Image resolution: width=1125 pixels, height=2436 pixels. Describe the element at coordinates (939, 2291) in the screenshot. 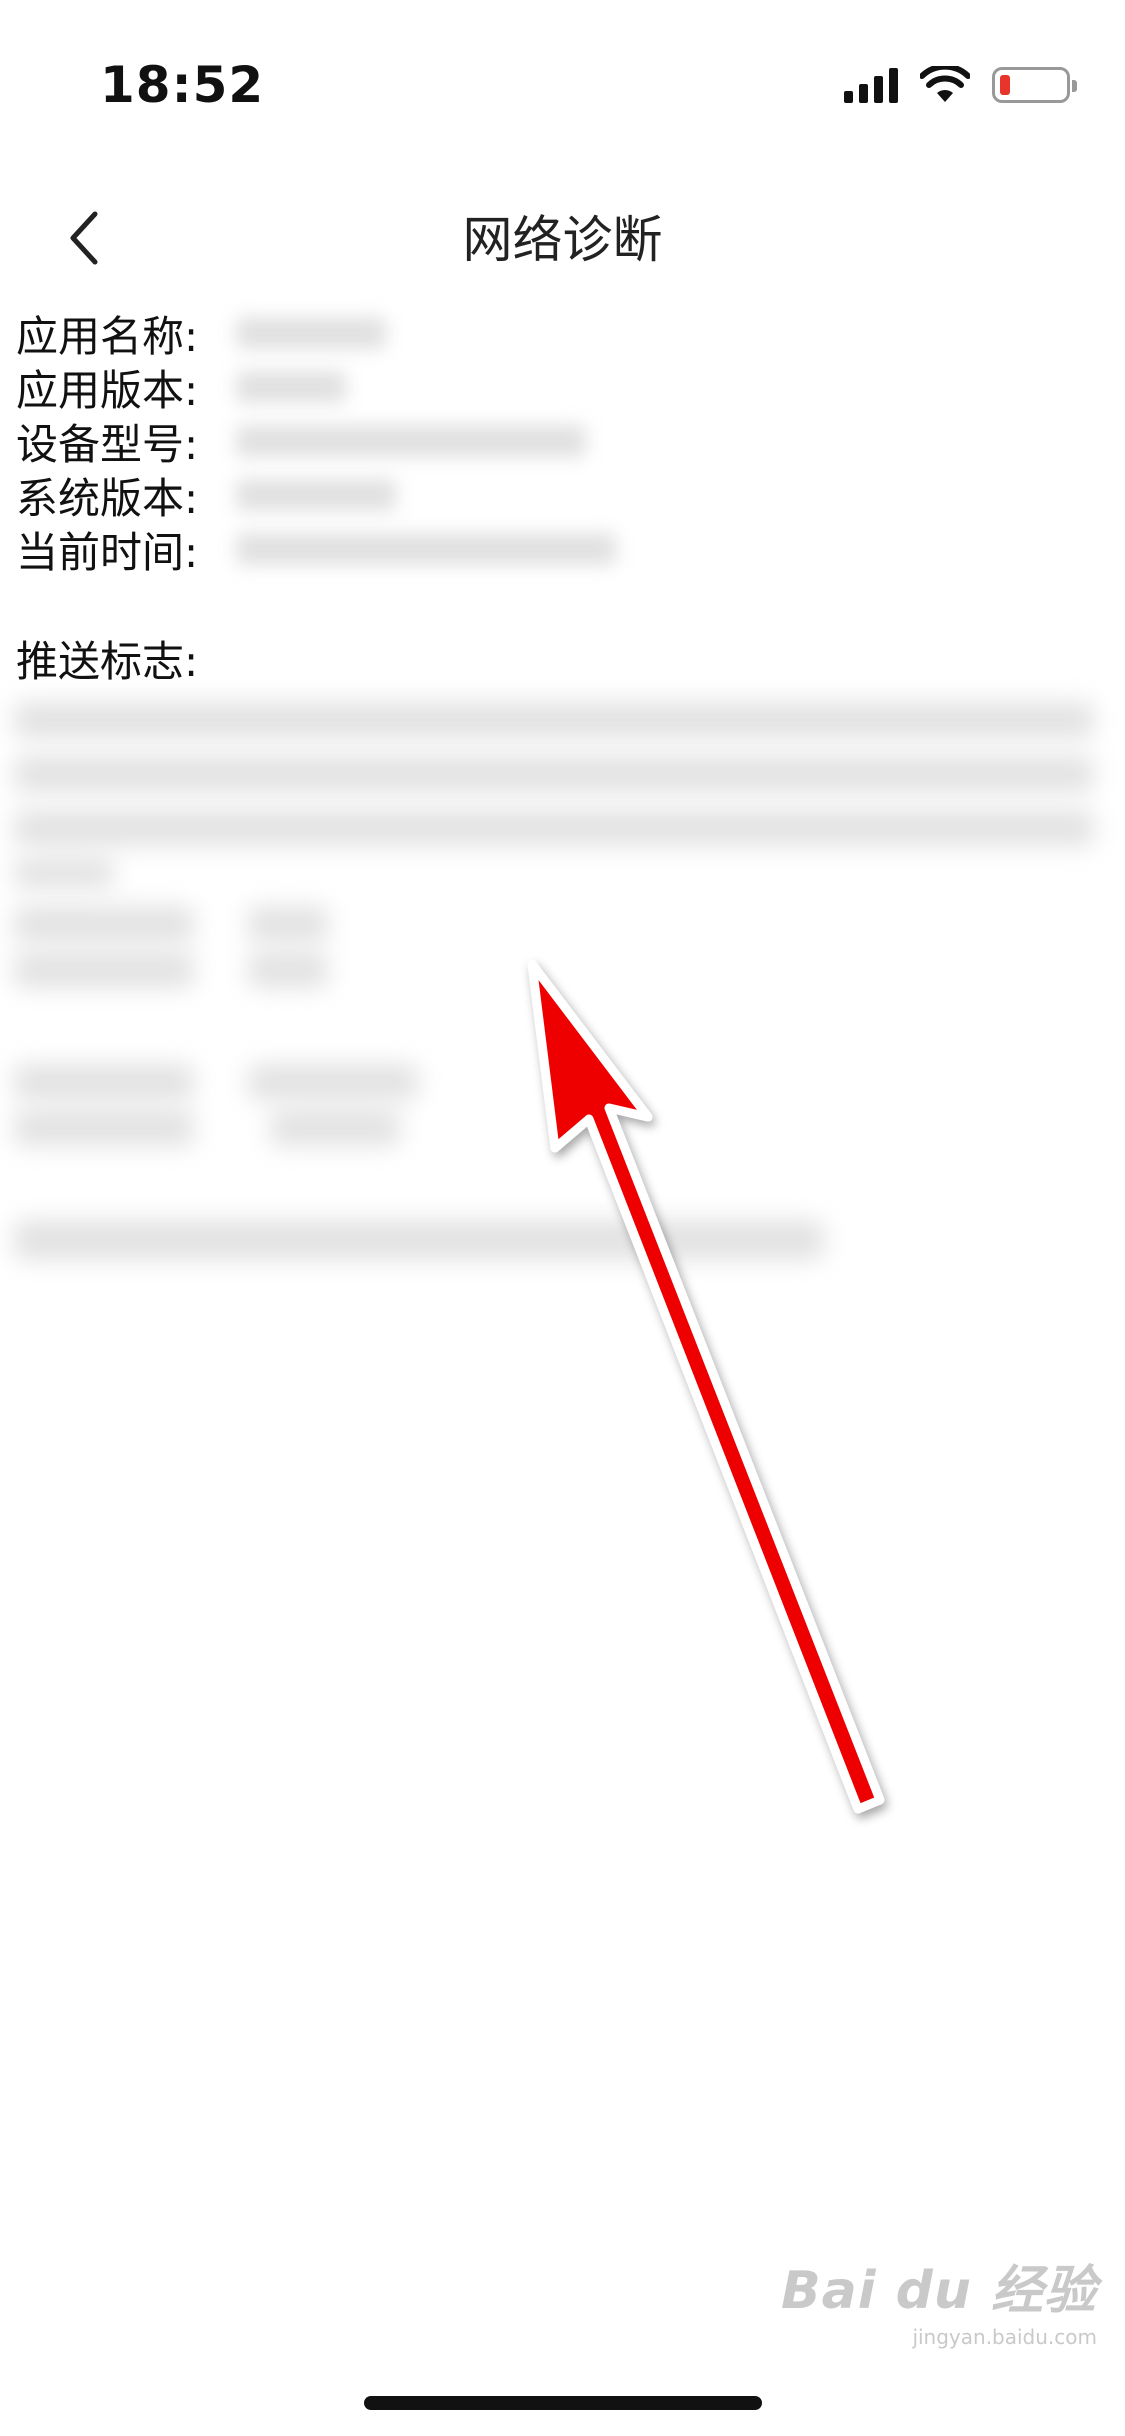

I see `watermark-main: Bai du 经验` at that location.